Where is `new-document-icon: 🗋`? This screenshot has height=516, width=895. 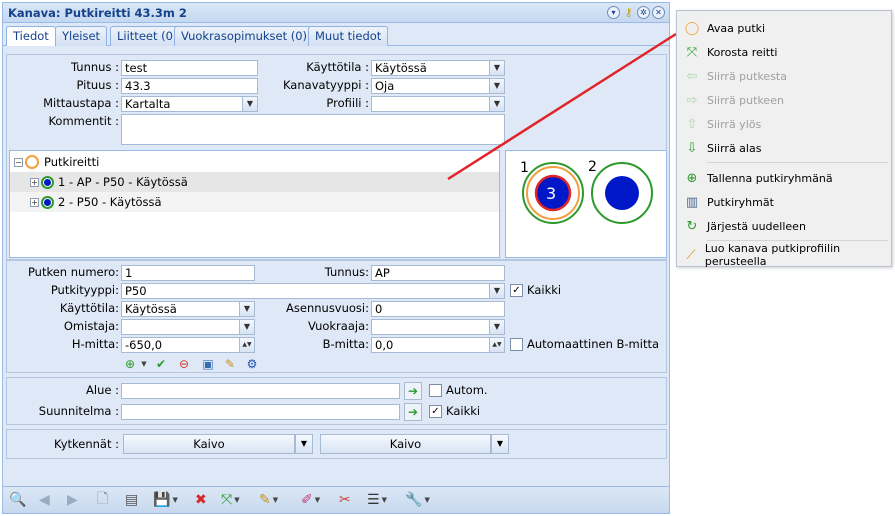 new-document-icon: 🗋 is located at coordinates (102, 500).